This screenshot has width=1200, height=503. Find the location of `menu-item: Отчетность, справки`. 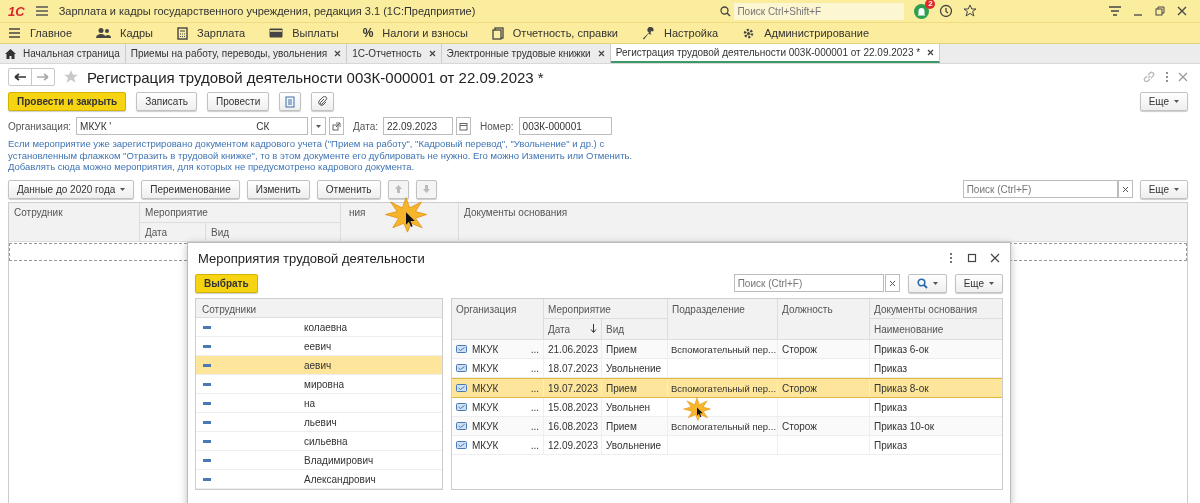

menu-item: Отчетность, справки is located at coordinates (554, 33).